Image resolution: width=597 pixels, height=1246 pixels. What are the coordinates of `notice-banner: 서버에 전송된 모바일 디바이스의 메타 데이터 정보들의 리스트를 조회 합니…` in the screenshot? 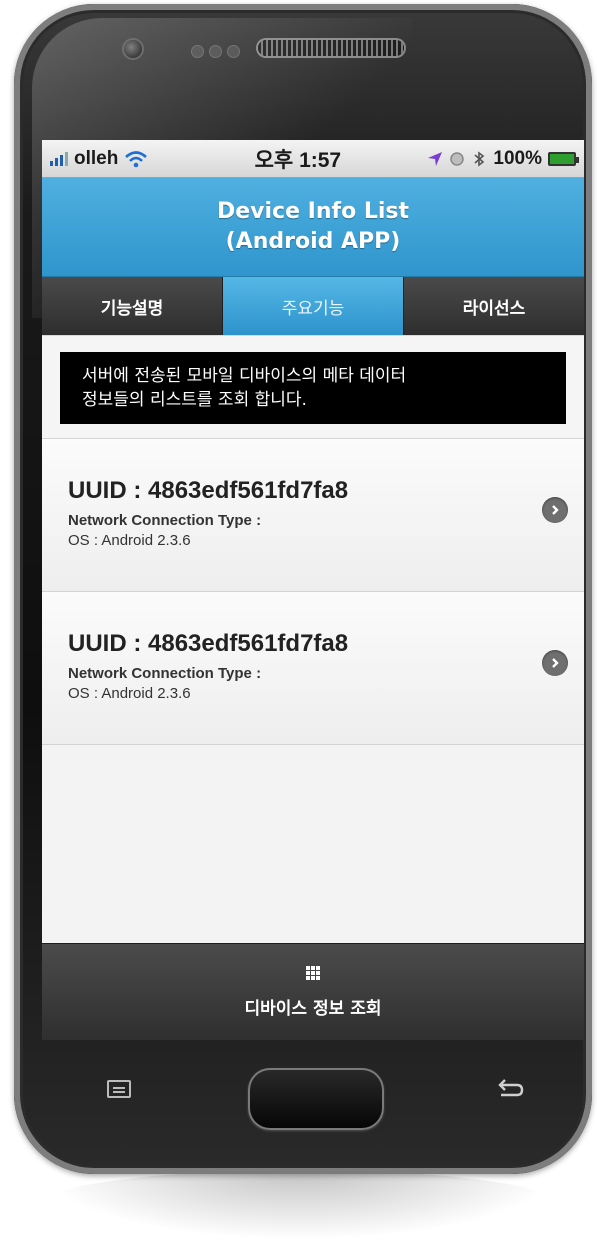 It's located at (313, 388).